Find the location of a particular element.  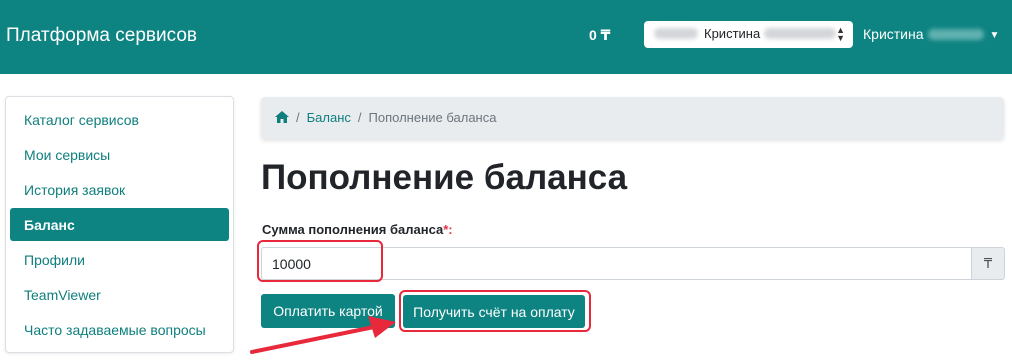

annotation-arrow-icon is located at coordinates (323, 335).